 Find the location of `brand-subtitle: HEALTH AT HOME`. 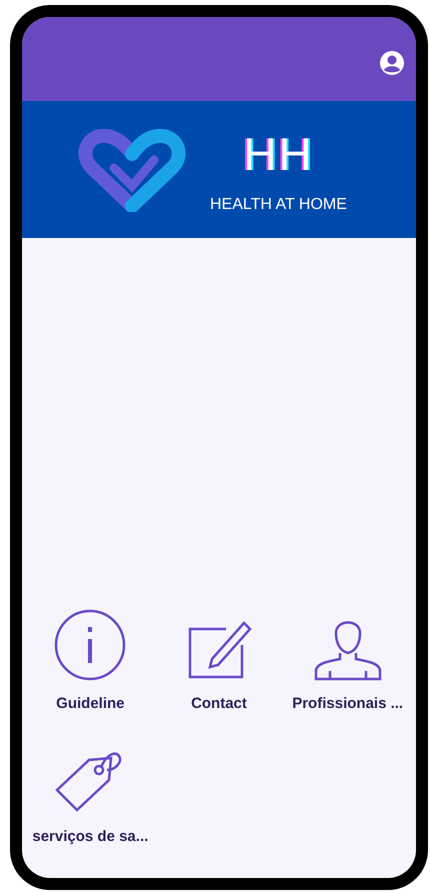

brand-subtitle: HEALTH AT HOME is located at coordinates (278, 204).